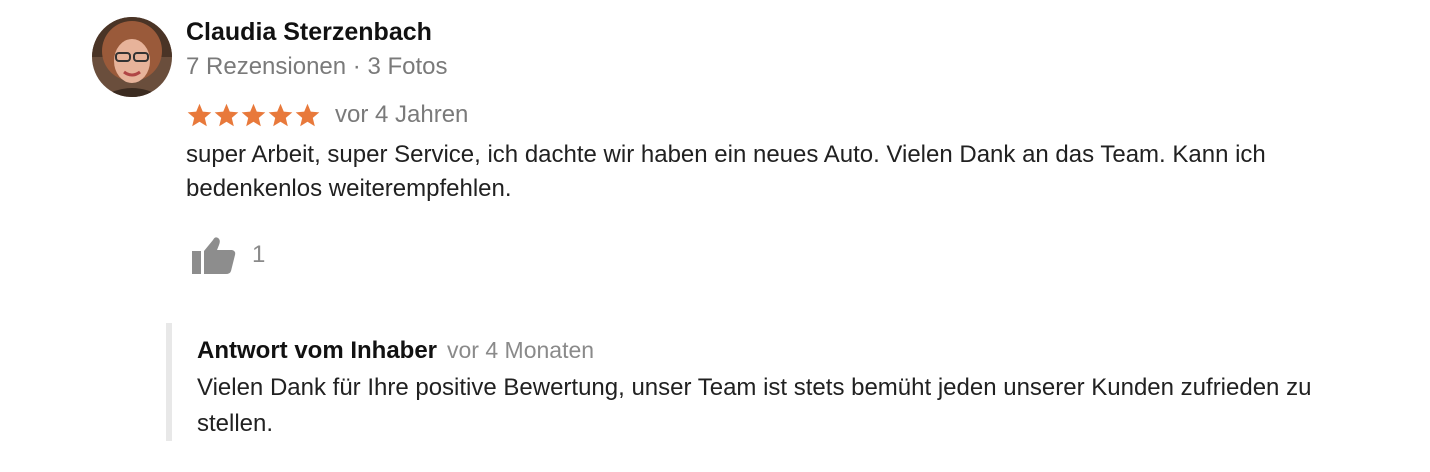 This screenshot has width=1430, height=472. What do you see at coordinates (317, 350) in the screenshot?
I see `owner-response-title: Antwort vom Inhaber` at bounding box center [317, 350].